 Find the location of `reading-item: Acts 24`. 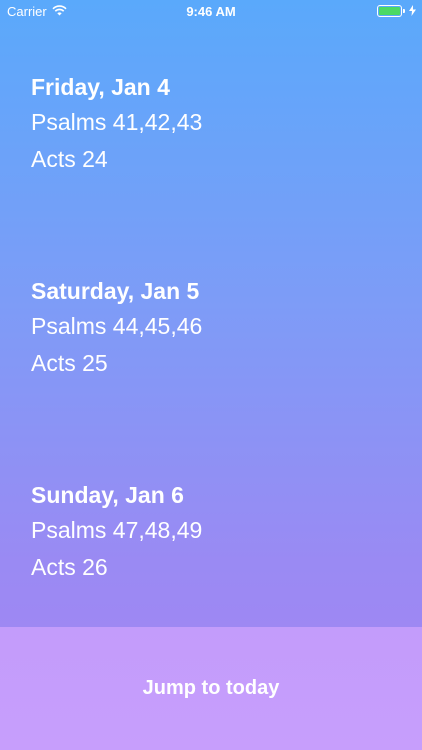

reading-item: Acts 24 is located at coordinates (216, 159).